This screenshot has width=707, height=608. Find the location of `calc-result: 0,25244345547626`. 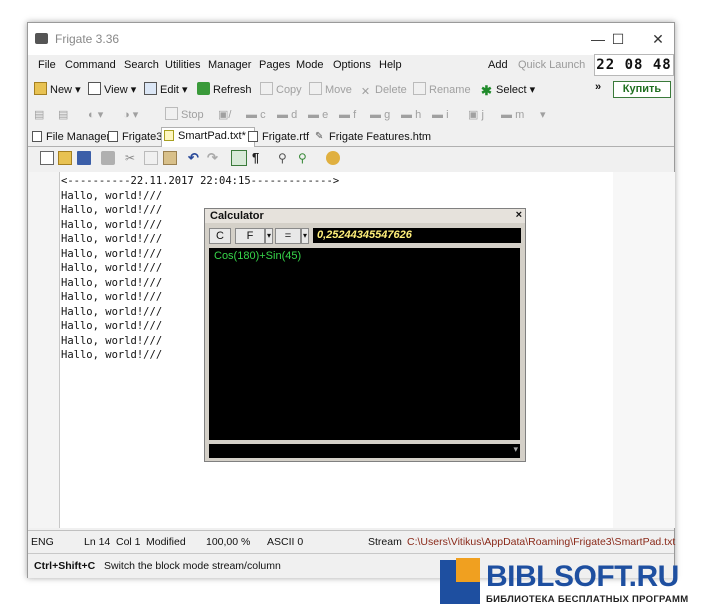

calc-result: 0,25244345547626 is located at coordinates (417, 235).